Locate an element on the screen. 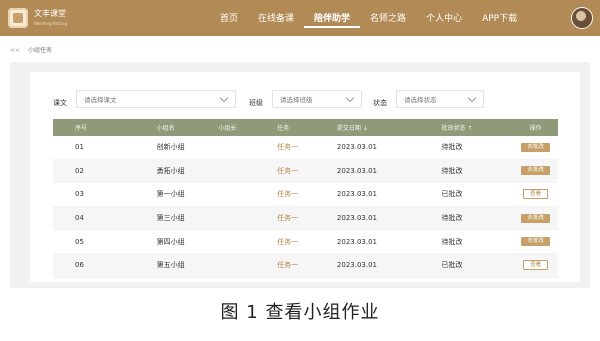 The image size is (600, 341). nav-online-lesson-prep: 在线备课 is located at coordinates (276, 19).